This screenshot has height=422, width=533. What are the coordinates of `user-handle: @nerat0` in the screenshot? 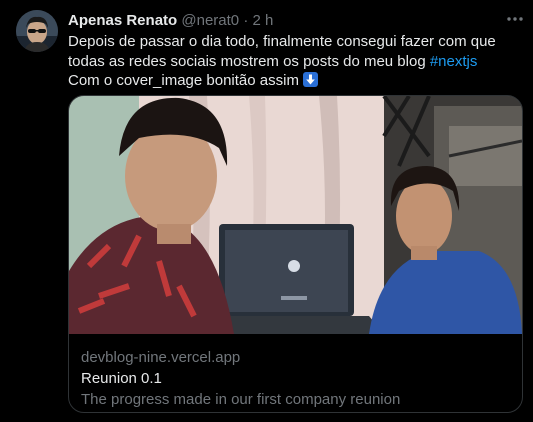 It's located at (210, 20).